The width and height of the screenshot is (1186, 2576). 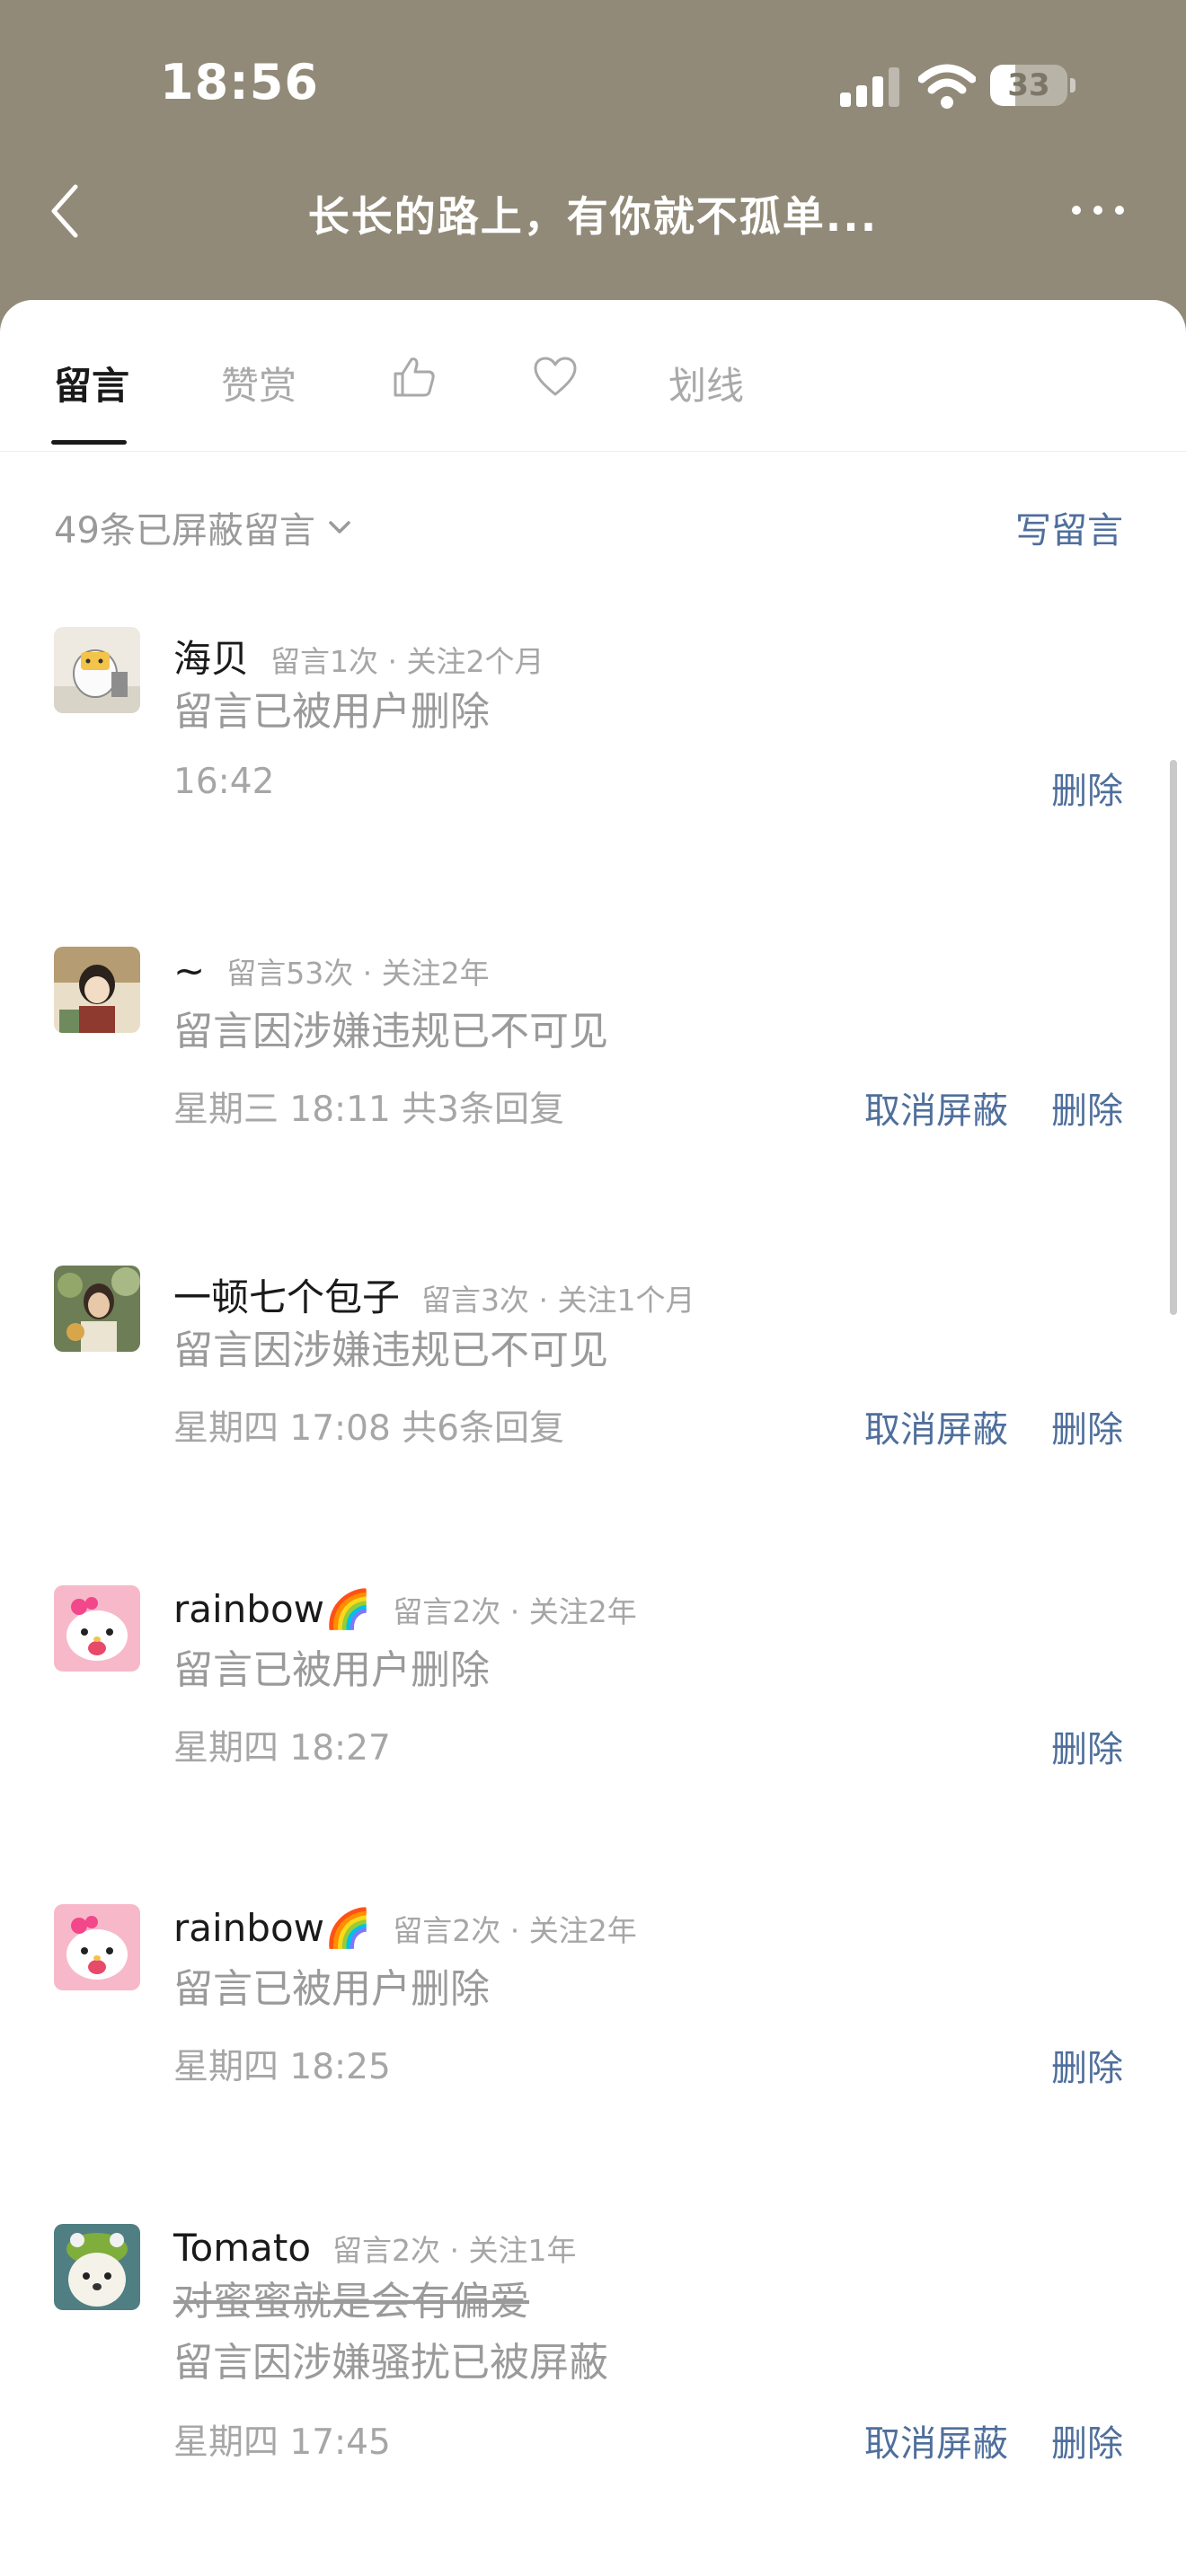 What do you see at coordinates (368, 1110) in the screenshot?
I see `comment-time: 星期三 18:11 共3条回复` at bounding box center [368, 1110].